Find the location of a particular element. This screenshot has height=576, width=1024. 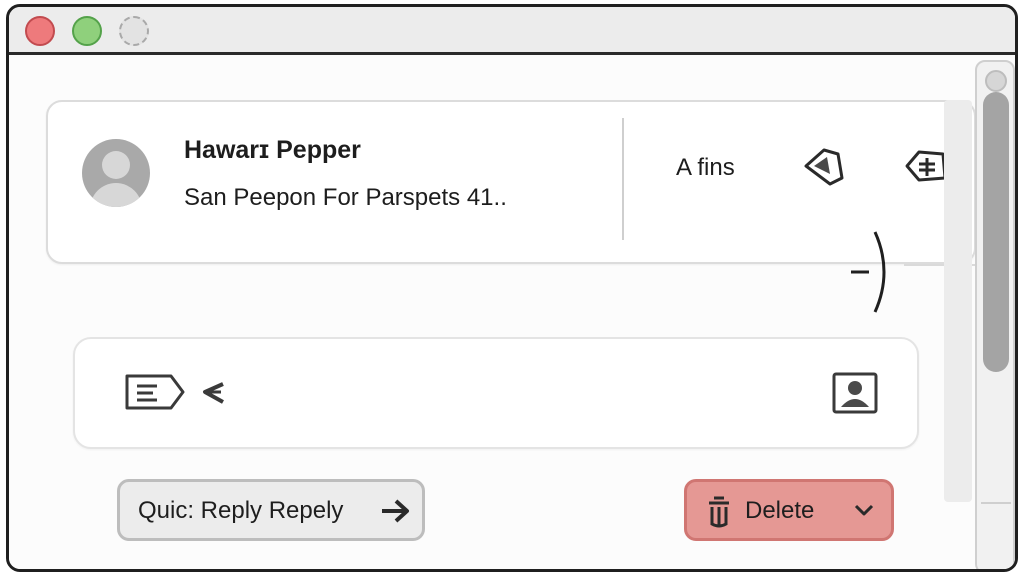

close-button is located at coordinates (40, 31).